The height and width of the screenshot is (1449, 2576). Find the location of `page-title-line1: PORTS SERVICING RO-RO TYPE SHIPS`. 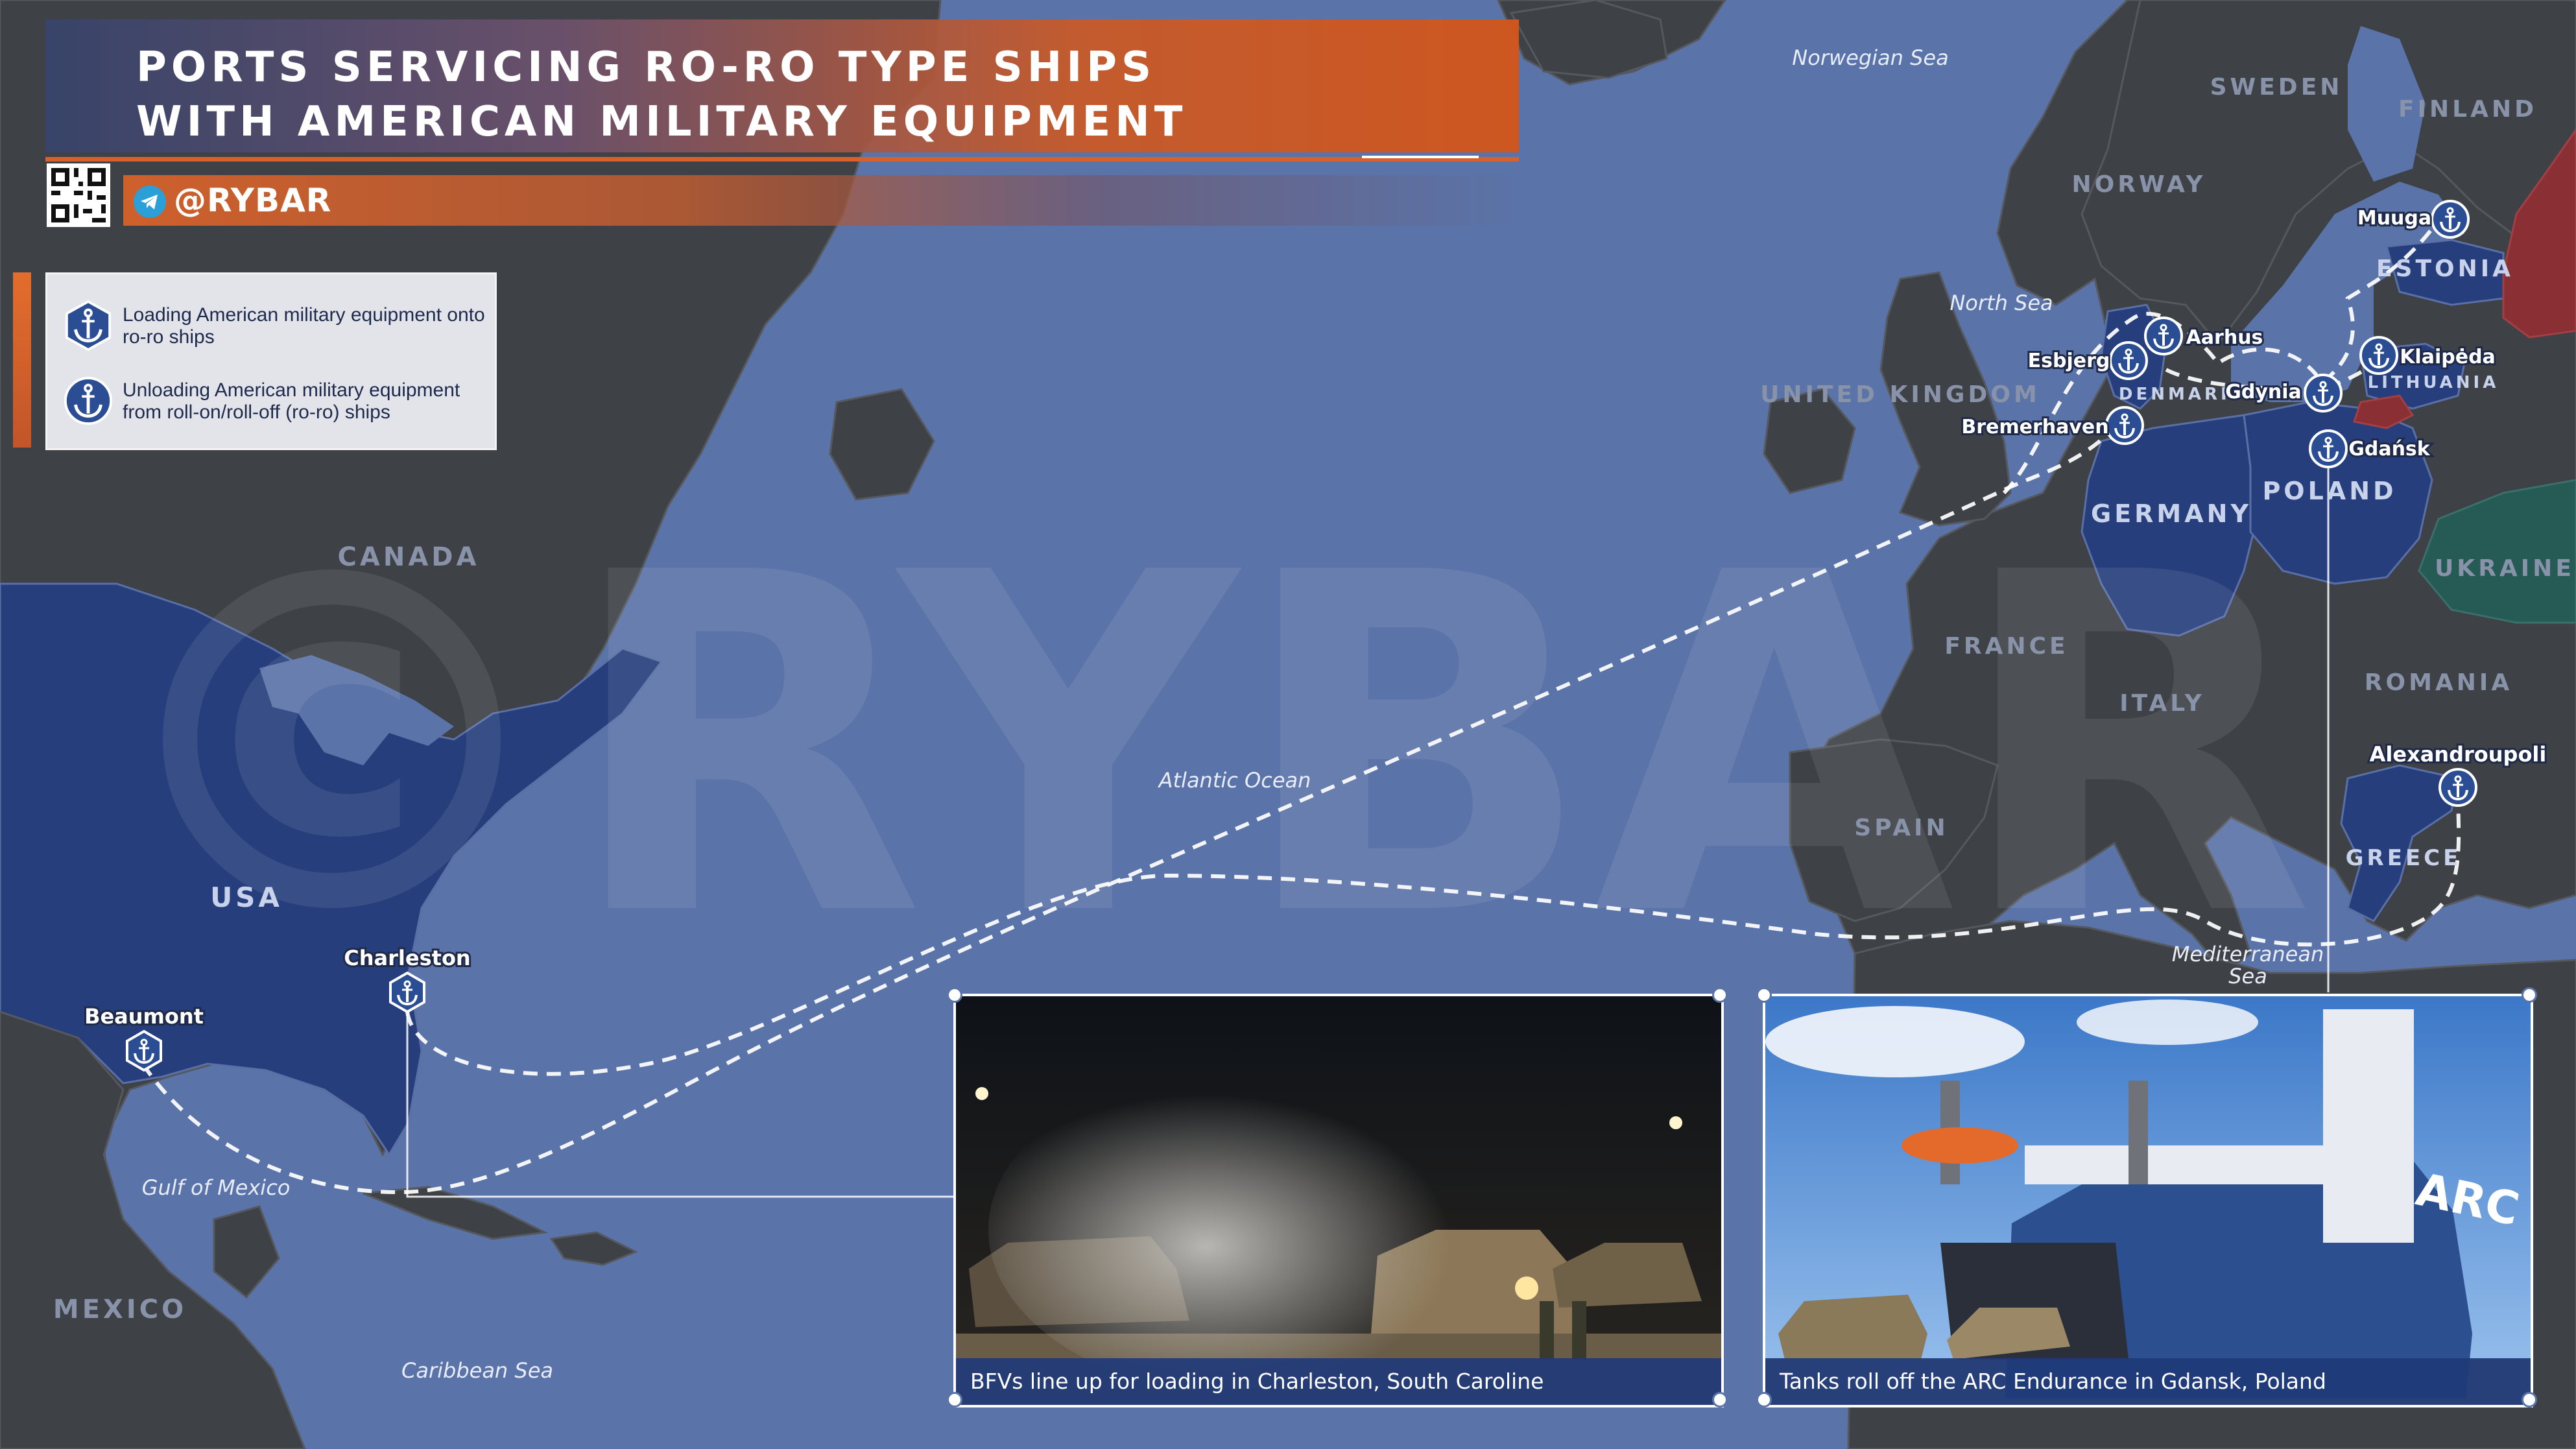

page-title-line1: PORTS SERVICING RO-RO TYPE SHIPS is located at coordinates (646, 67).